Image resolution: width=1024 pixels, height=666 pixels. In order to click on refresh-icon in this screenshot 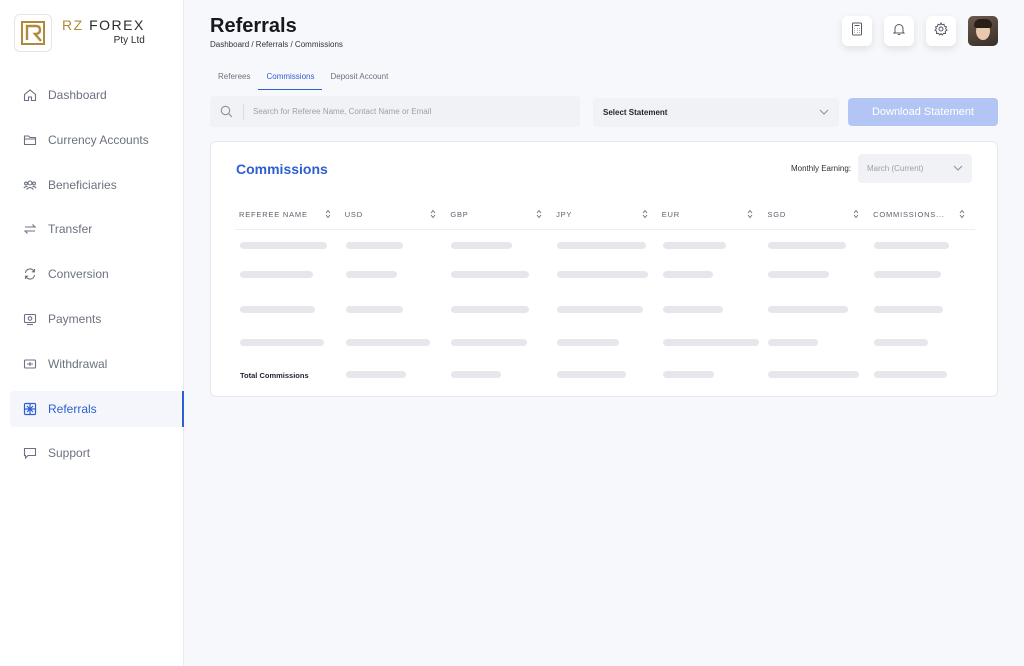, I will do `click(30, 274)`.